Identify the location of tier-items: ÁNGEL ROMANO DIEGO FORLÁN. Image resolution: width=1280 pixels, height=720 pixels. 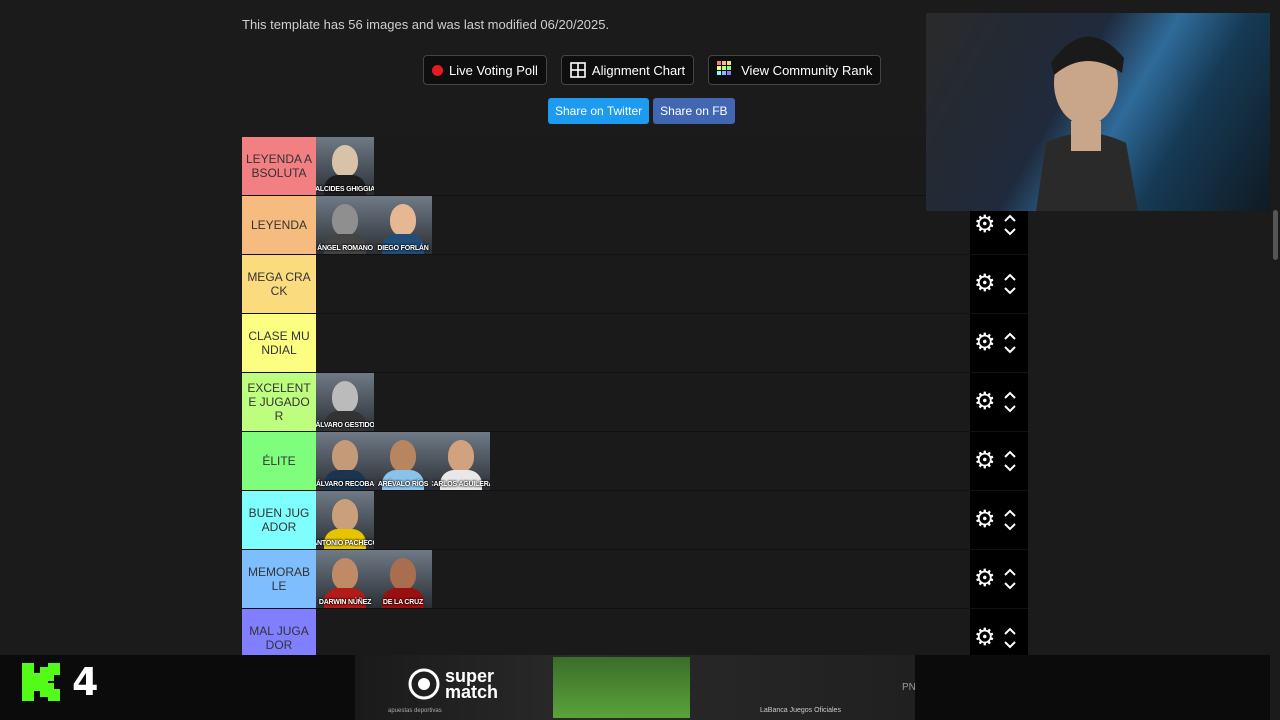
(672, 225).